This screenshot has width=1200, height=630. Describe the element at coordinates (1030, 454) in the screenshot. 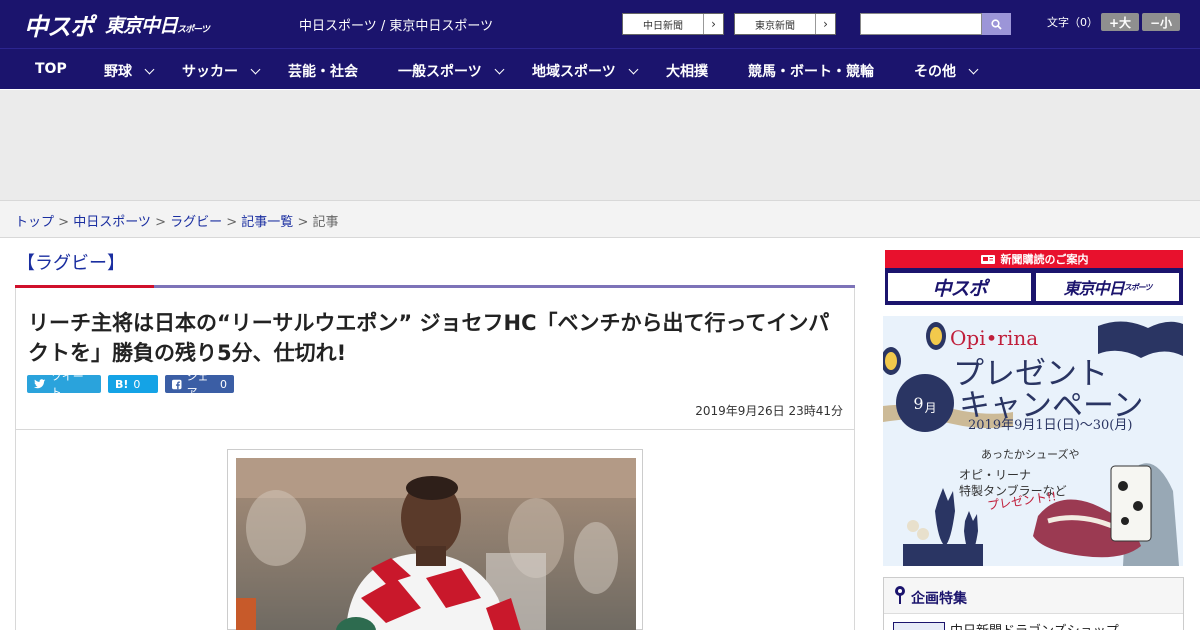

I see `promo-copy-line1: あったかシューズや` at that location.